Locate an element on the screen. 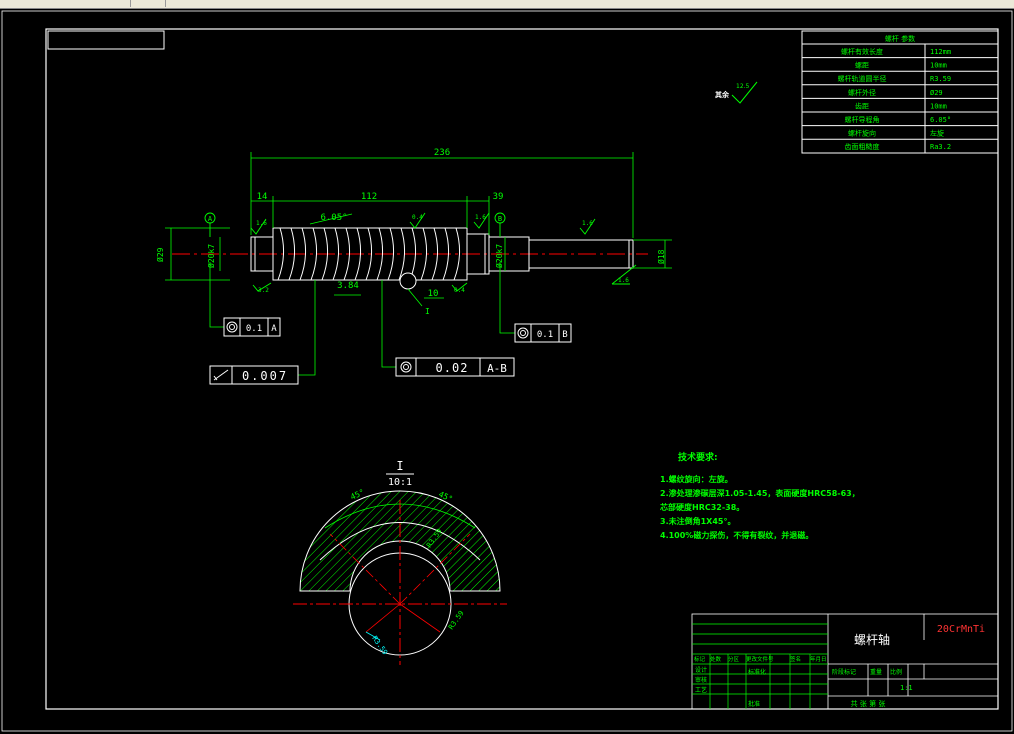 Image resolution: width=1014 pixels, height=734 pixels. dim-dia-journal-right: Ø20k7 is located at coordinates (499, 256).